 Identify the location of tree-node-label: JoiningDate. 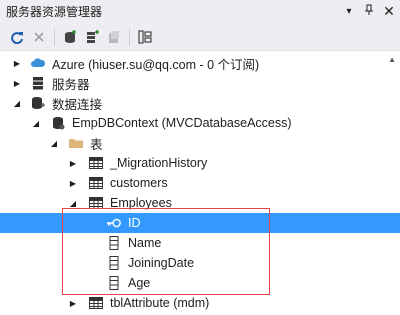
(161, 263).